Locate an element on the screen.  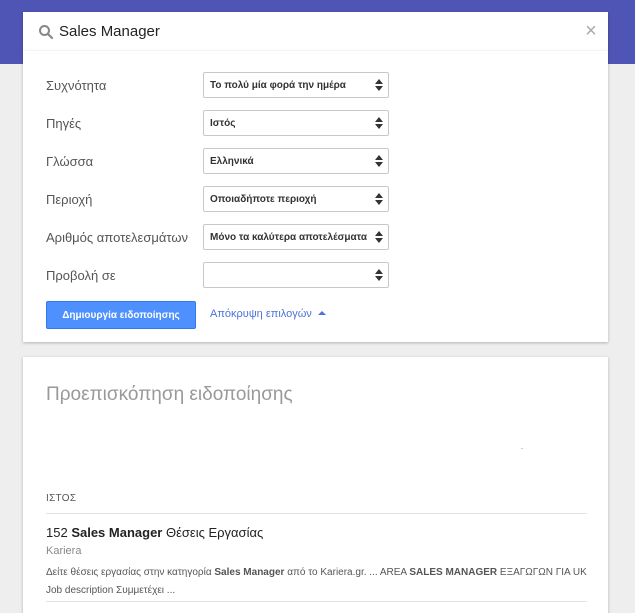
frequency-select: Το πολύ μία φορά την ημέρα is located at coordinates (296, 85).